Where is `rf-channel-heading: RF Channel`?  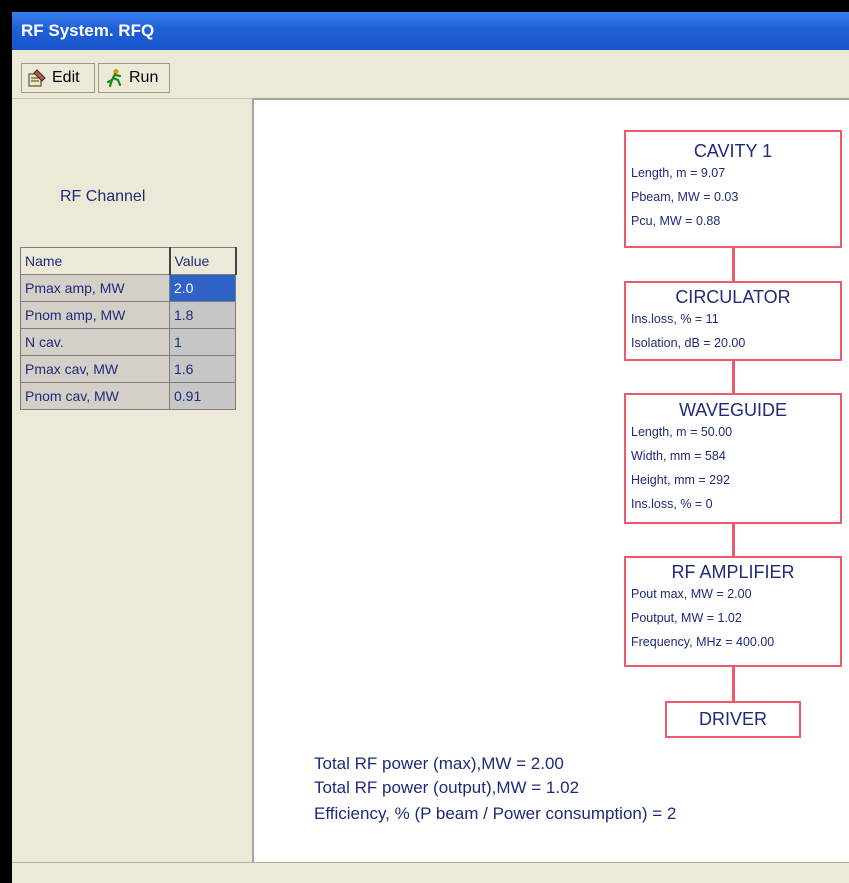
rf-channel-heading: RF Channel is located at coordinates (103, 196).